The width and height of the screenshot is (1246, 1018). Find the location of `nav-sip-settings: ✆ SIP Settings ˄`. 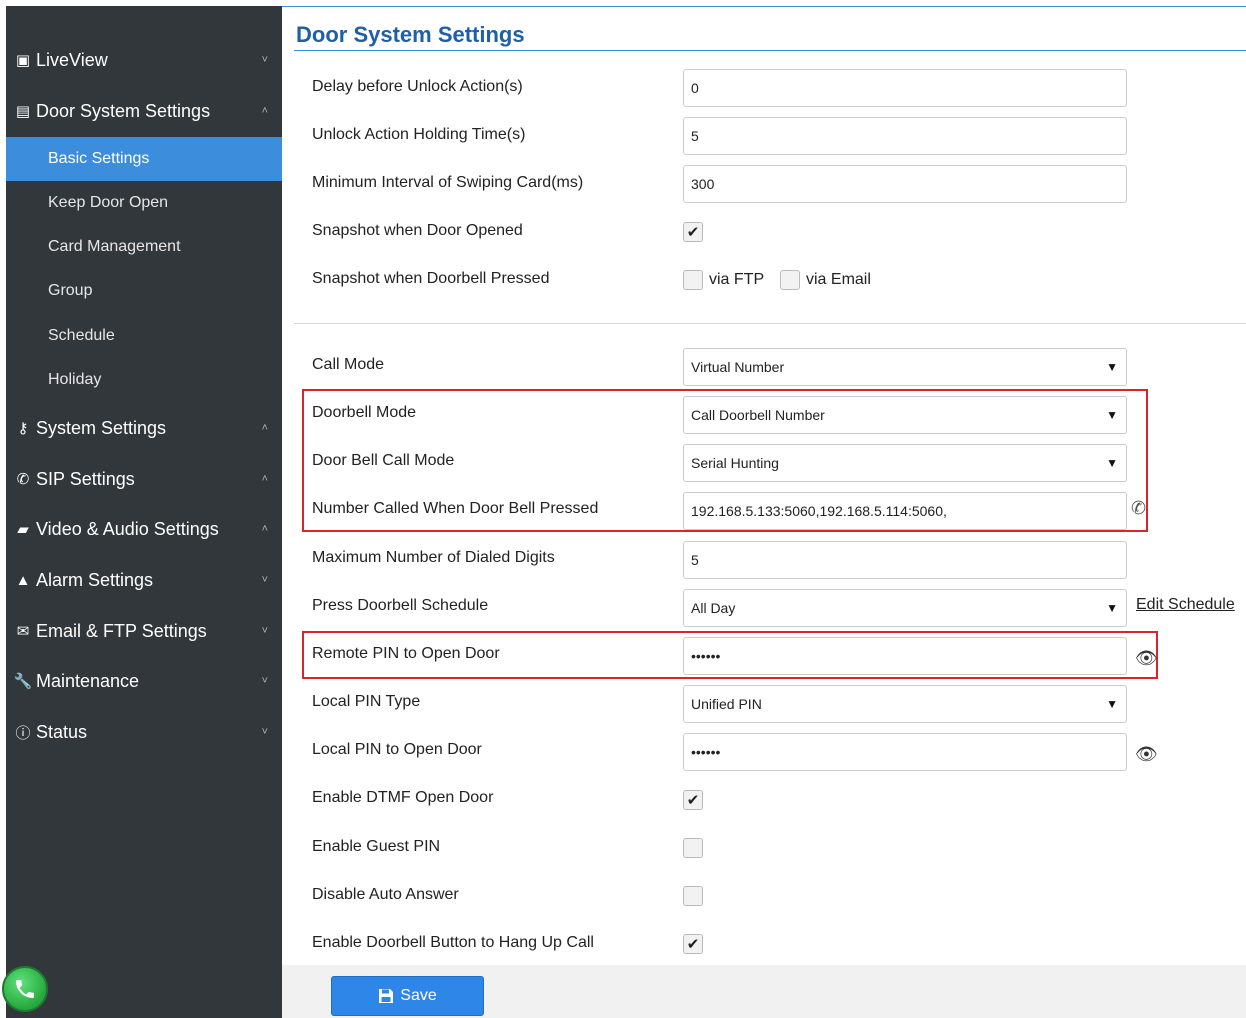

nav-sip-settings: ✆ SIP Settings ˄ is located at coordinates (144, 479).